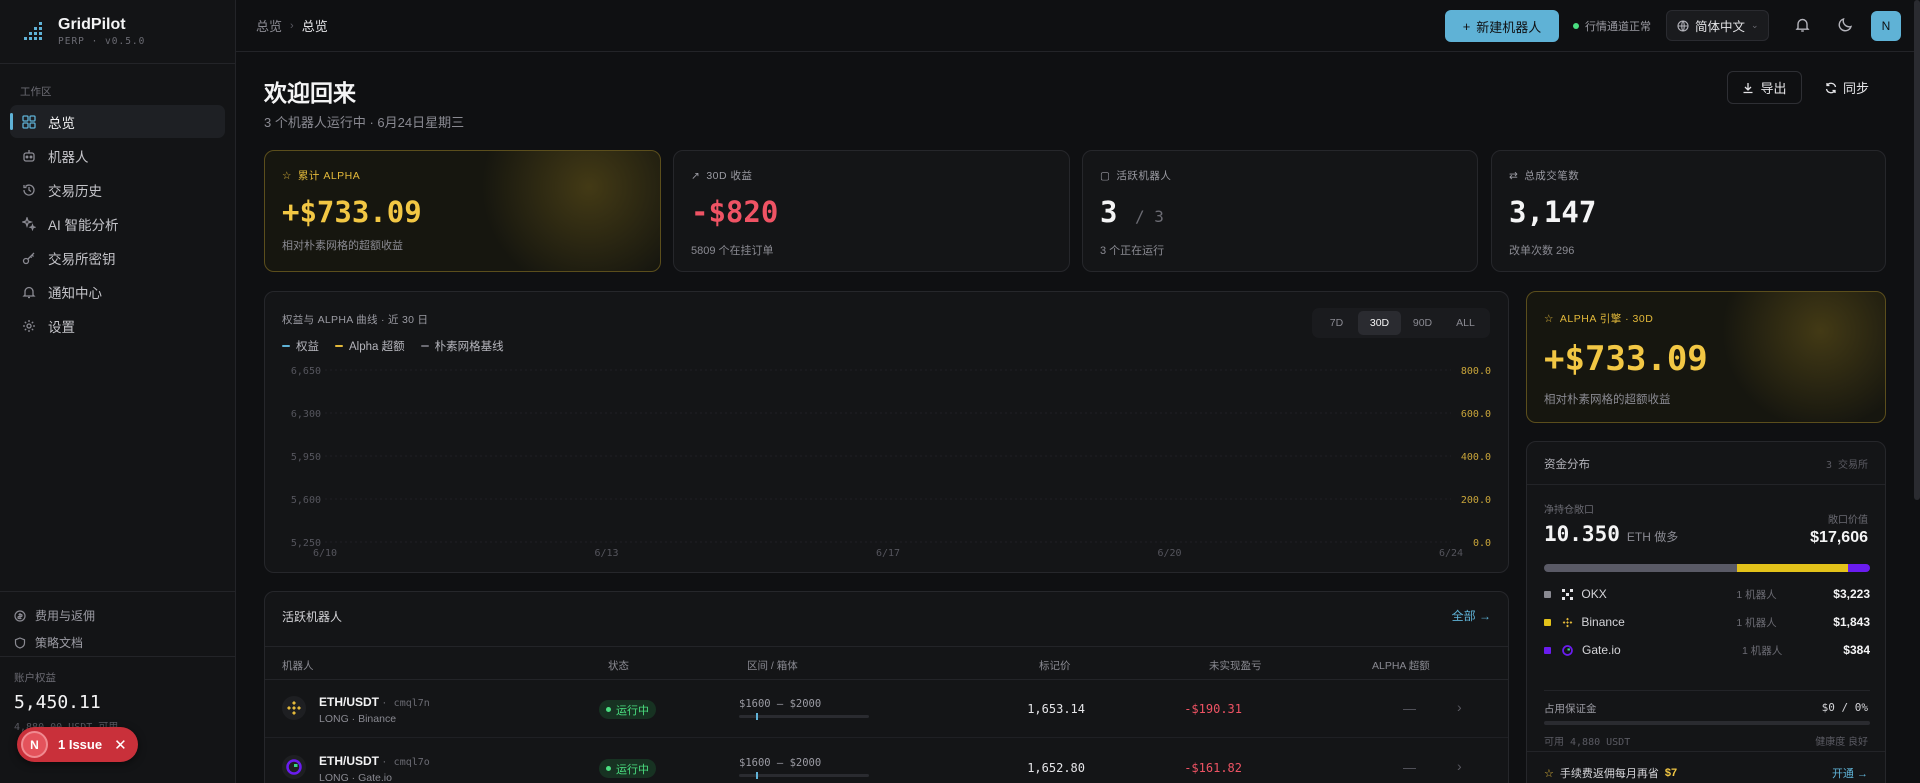 This screenshot has height=783, width=1920. I want to click on col-mark: 标记价, so click(1055, 665).